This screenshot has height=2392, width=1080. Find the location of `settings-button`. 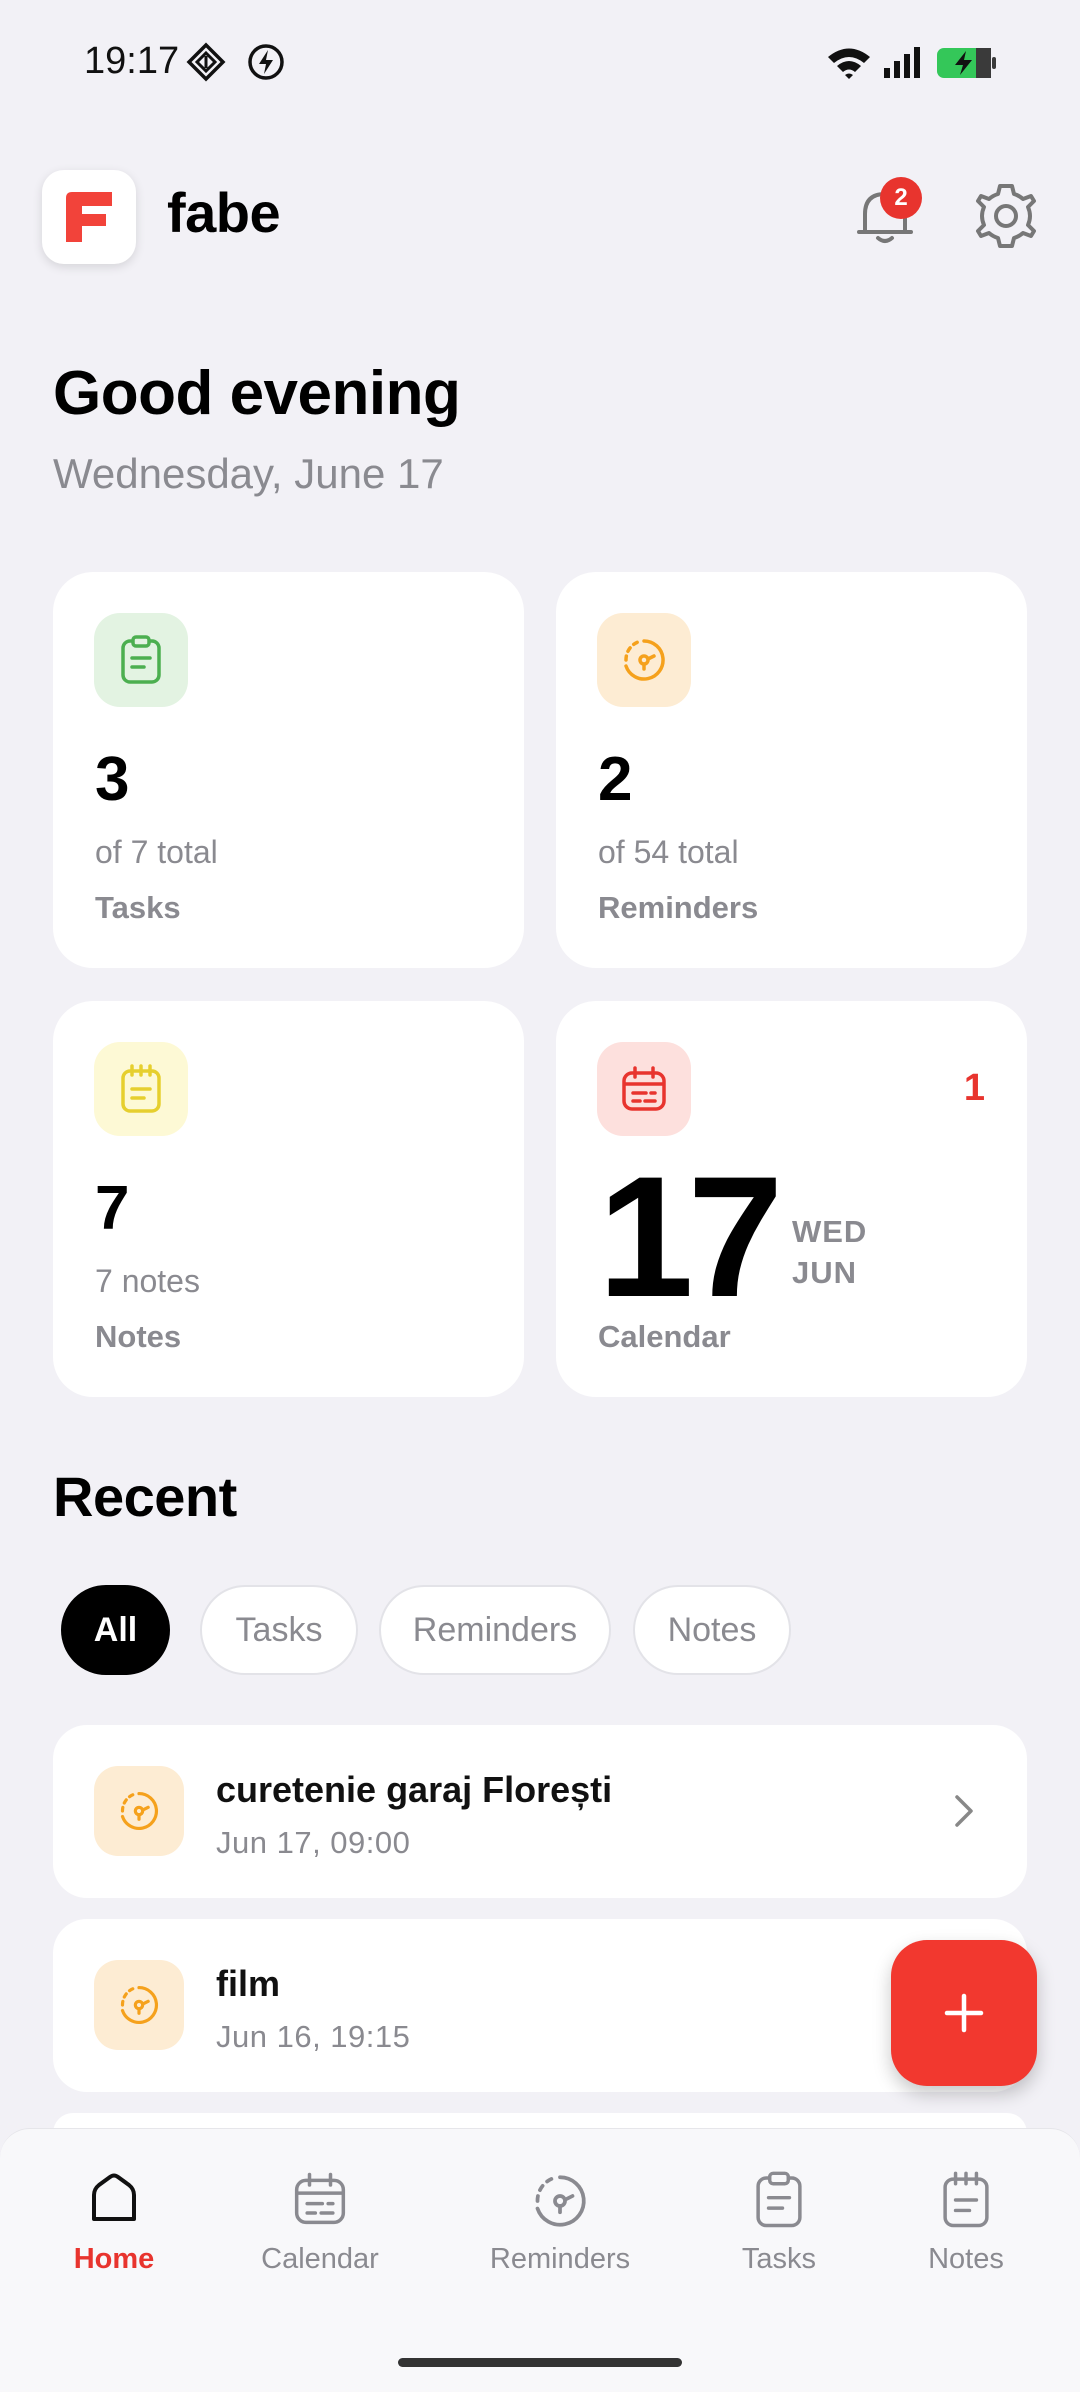

settings-button is located at coordinates (1006, 216).